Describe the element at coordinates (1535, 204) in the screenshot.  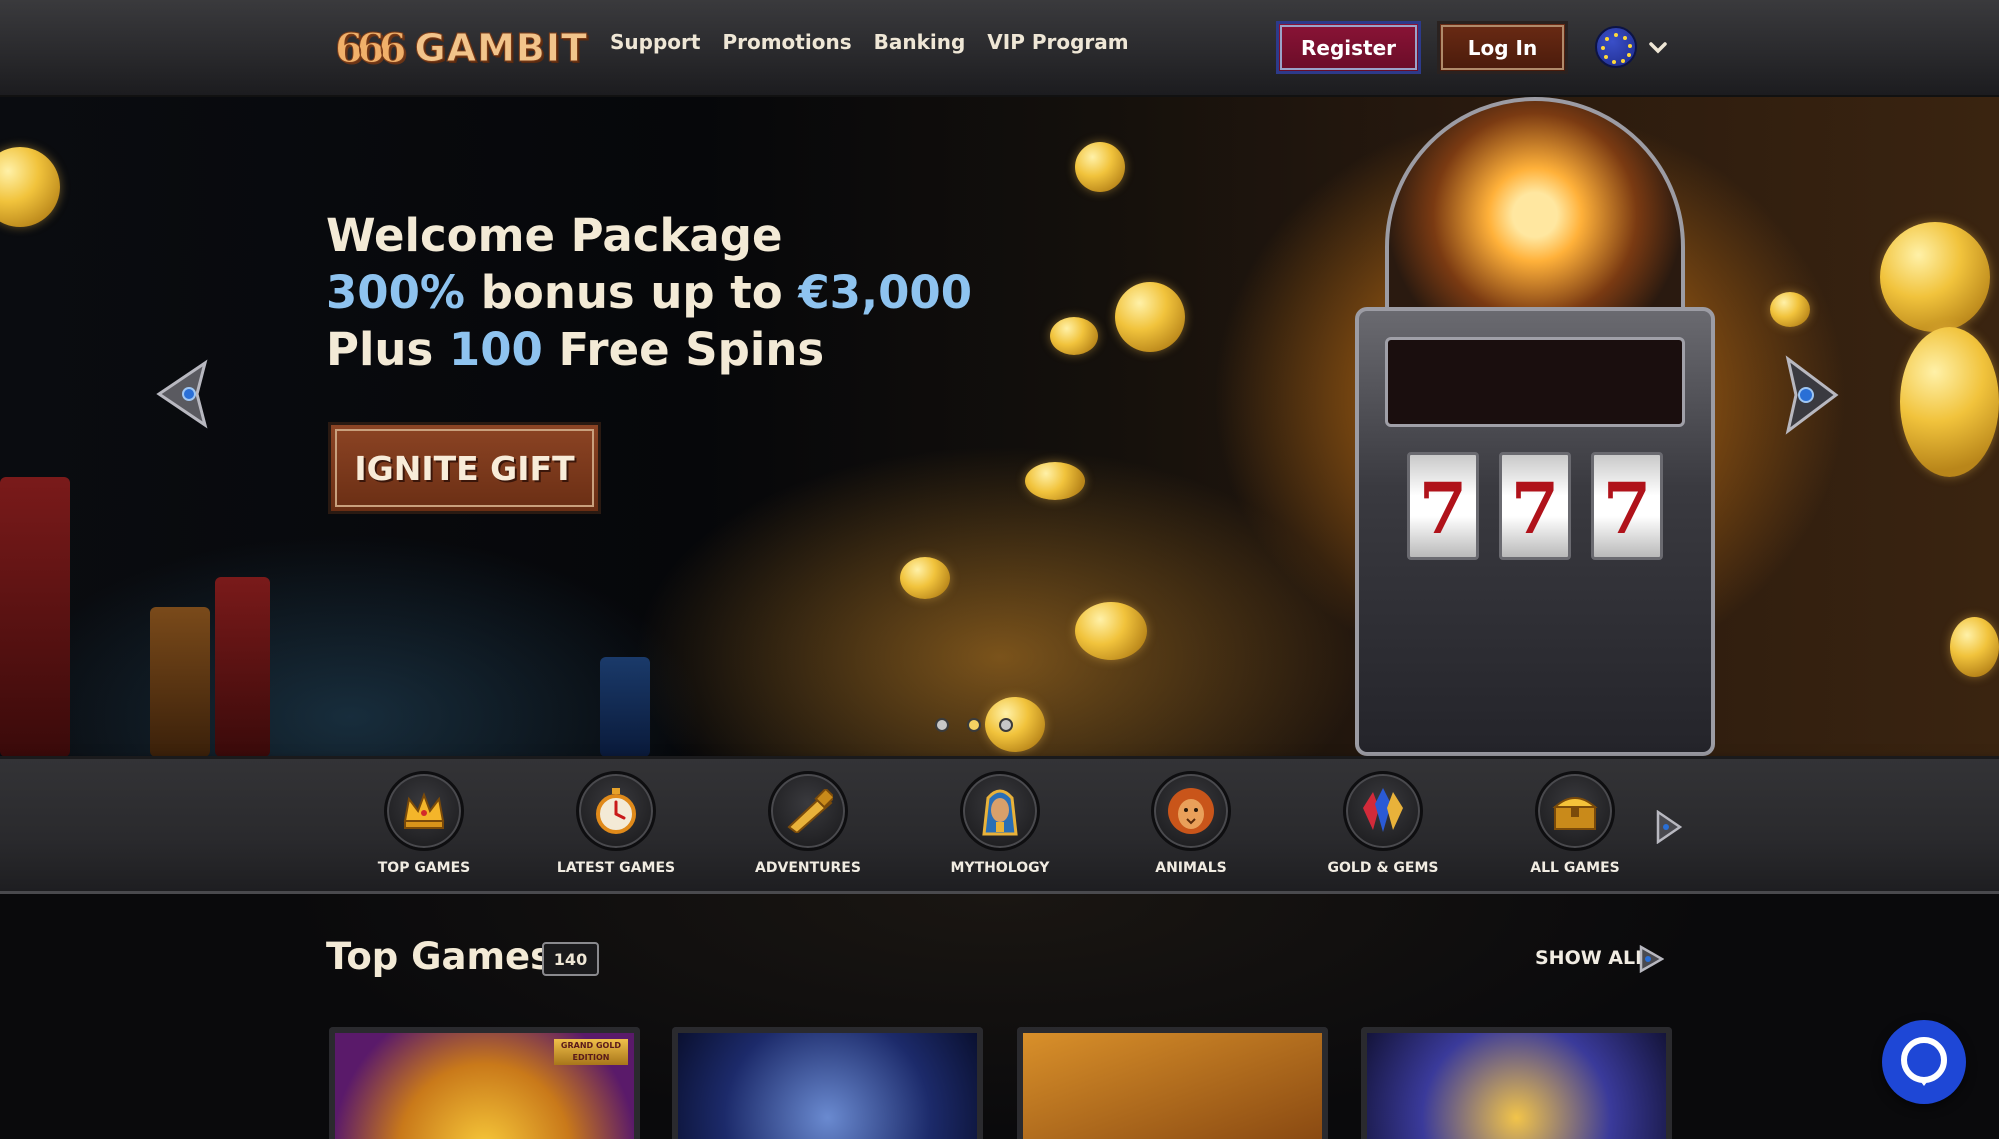
I see `slot-crown` at that location.